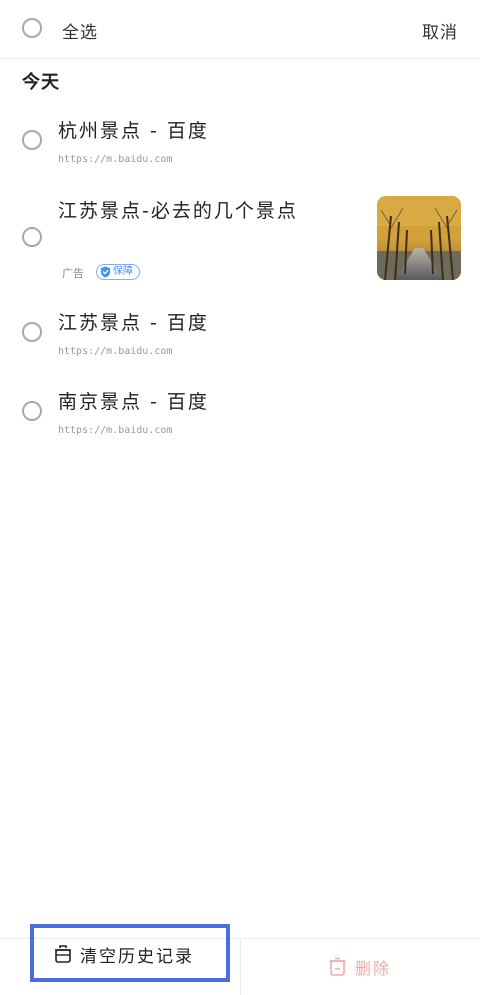 This screenshot has height=995, width=480. What do you see at coordinates (337, 966) in the screenshot?
I see `trash-icon` at bounding box center [337, 966].